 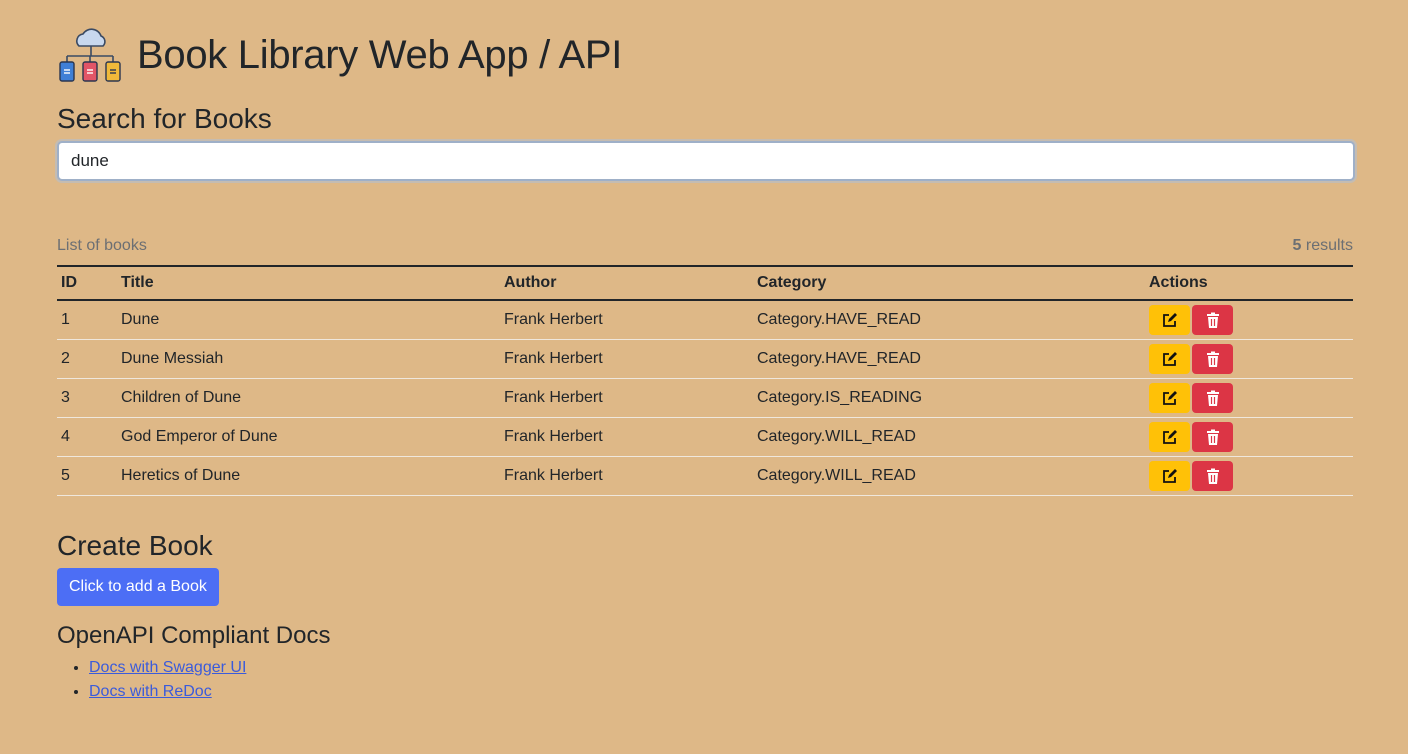 What do you see at coordinates (705, 55) in the screenshot?
I see `app-header: Book Library Web App / API` at bounding box center [705, 55].